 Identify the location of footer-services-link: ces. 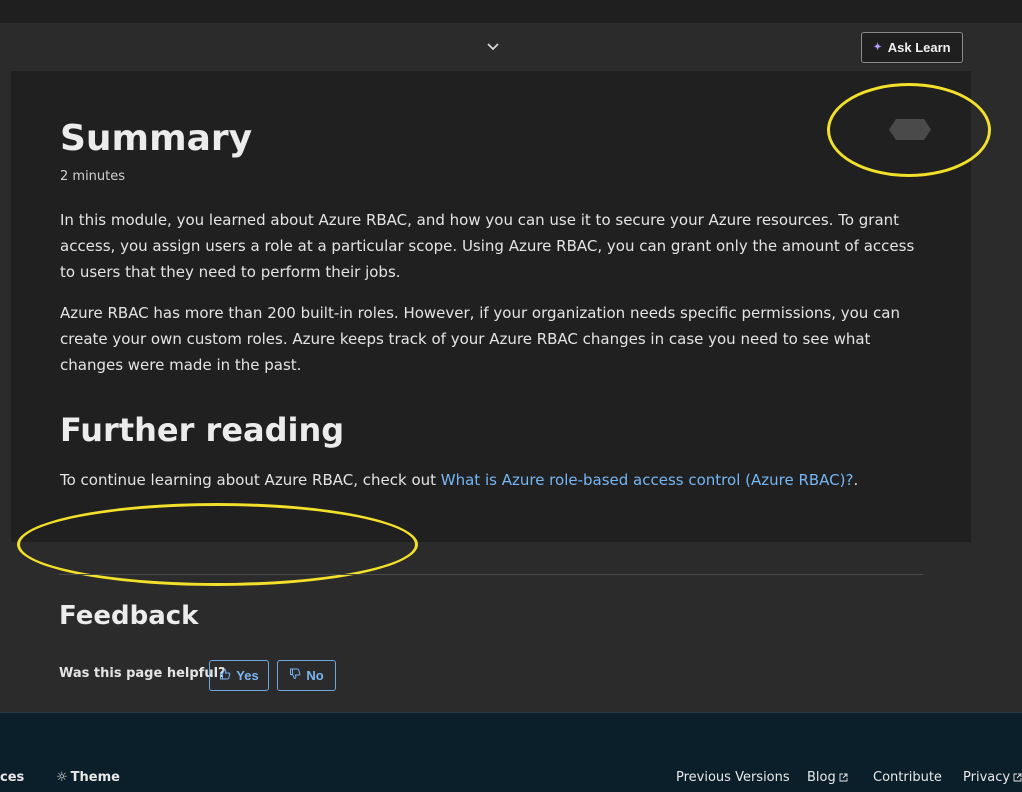
(12, 777).